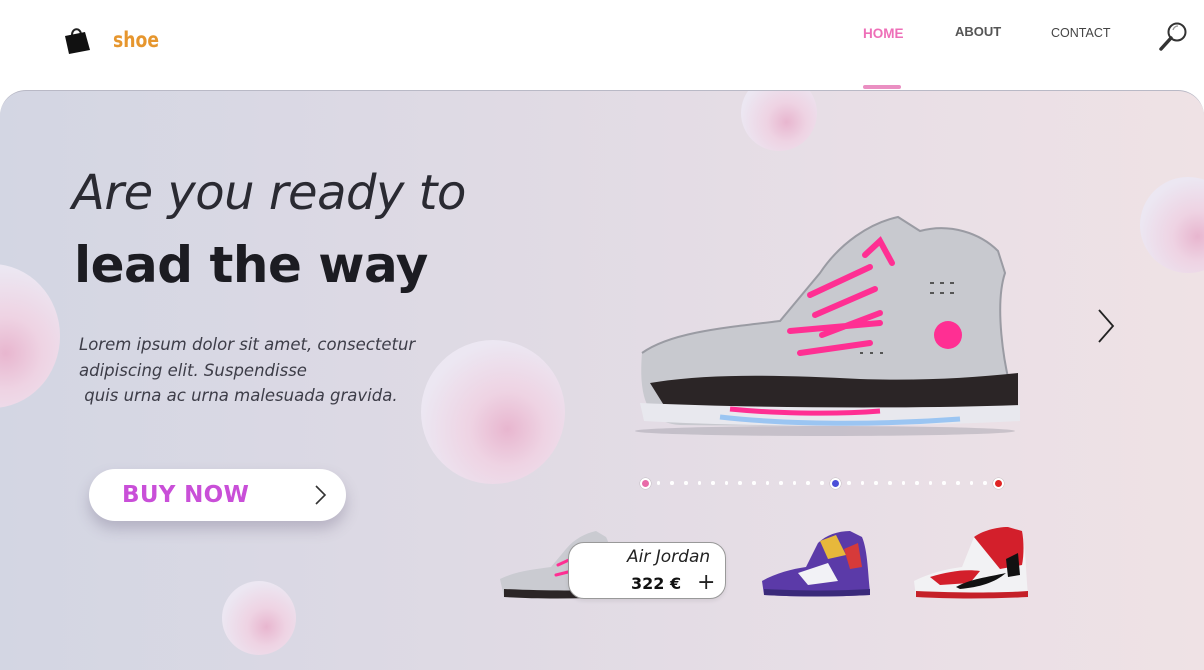 The height and width of the screenshot is (670, 1204). I want to click on nav-home: HOME, so click(883, 33).